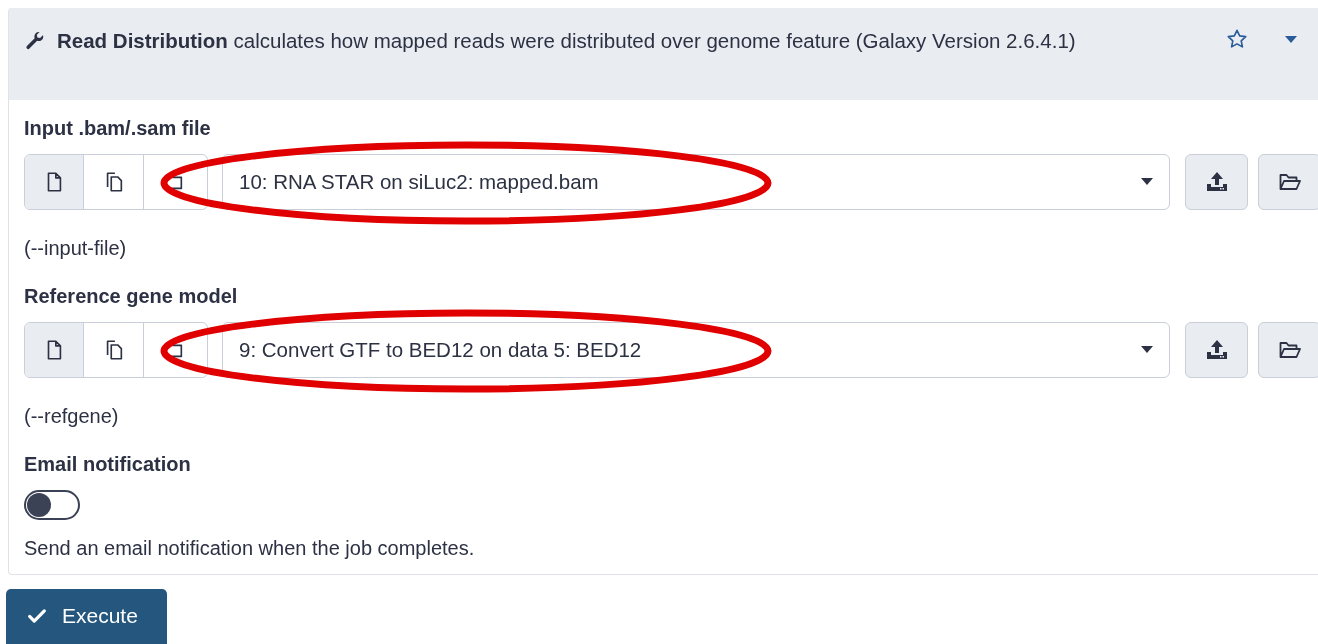  What do you see at coordinates (108, 464) in the screenshot?
I see `field-label: Email notification` at bounding box center [108, 464].